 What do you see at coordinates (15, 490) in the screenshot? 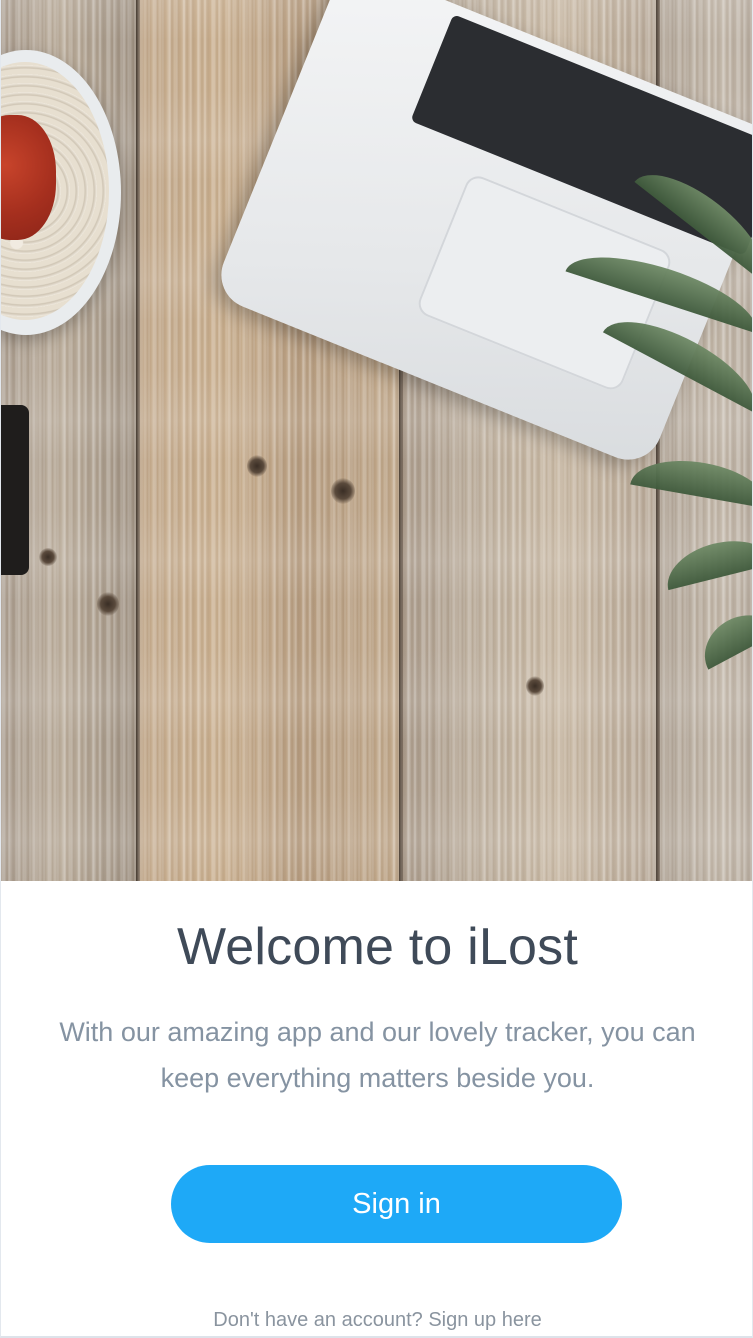
I see `phone-edge` at bounding box center [15, 490].